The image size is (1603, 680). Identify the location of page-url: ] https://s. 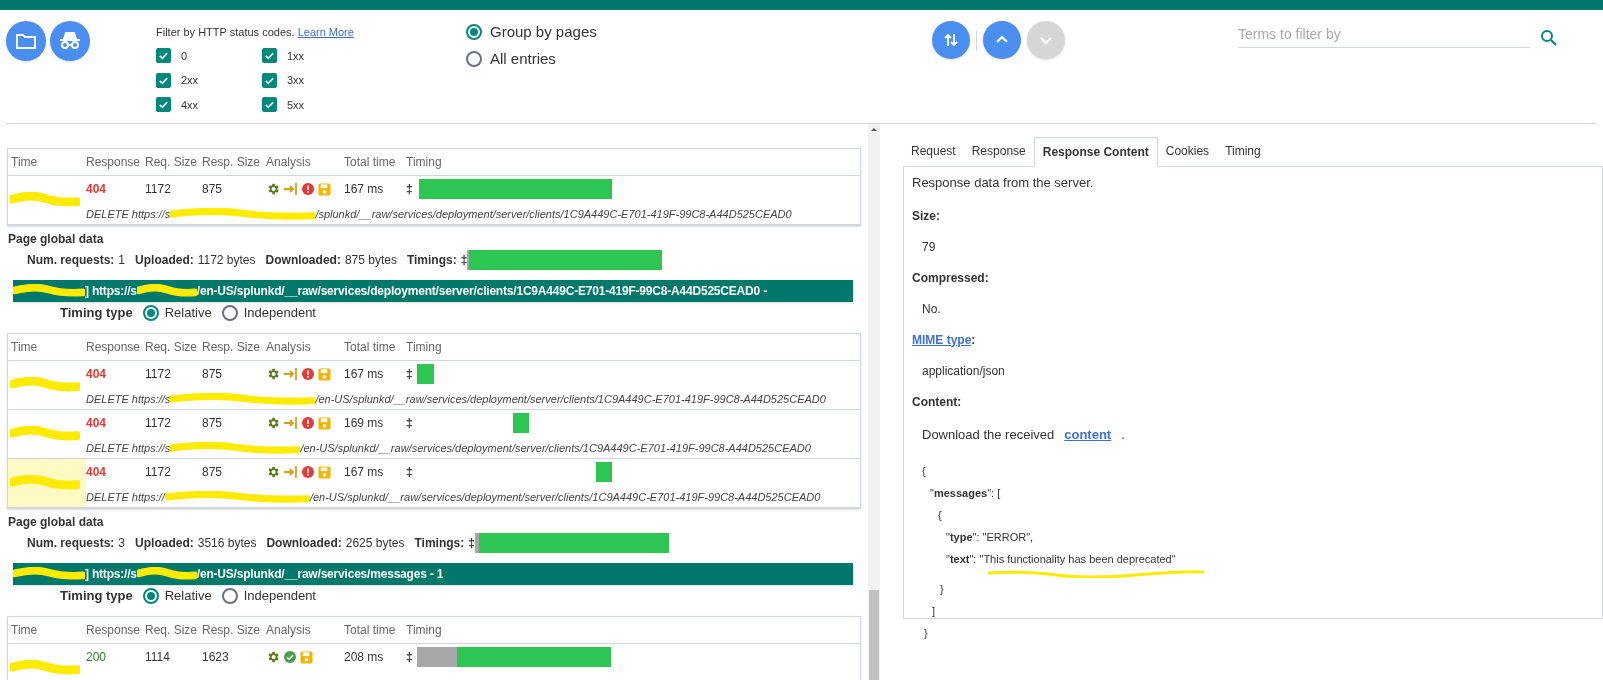
(111, 574).